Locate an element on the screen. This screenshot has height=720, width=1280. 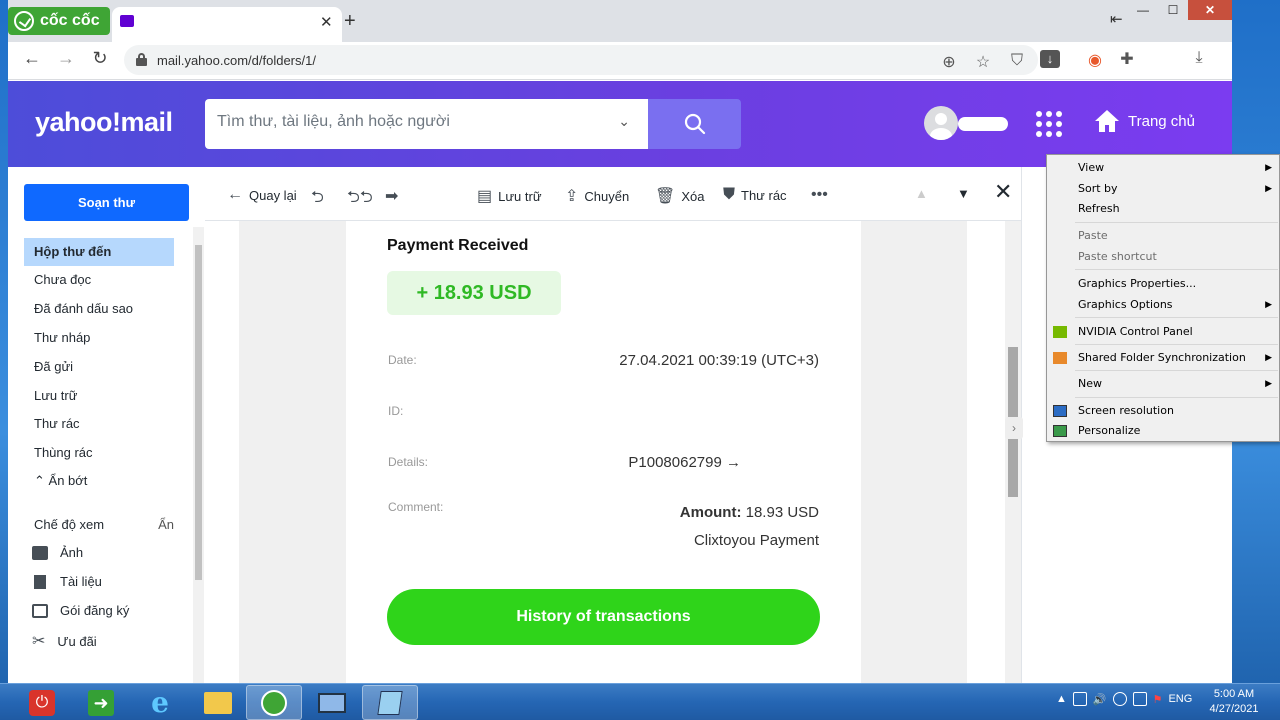
archive-button: ▤ Lưu trữ is located at coordinates (509, 196).